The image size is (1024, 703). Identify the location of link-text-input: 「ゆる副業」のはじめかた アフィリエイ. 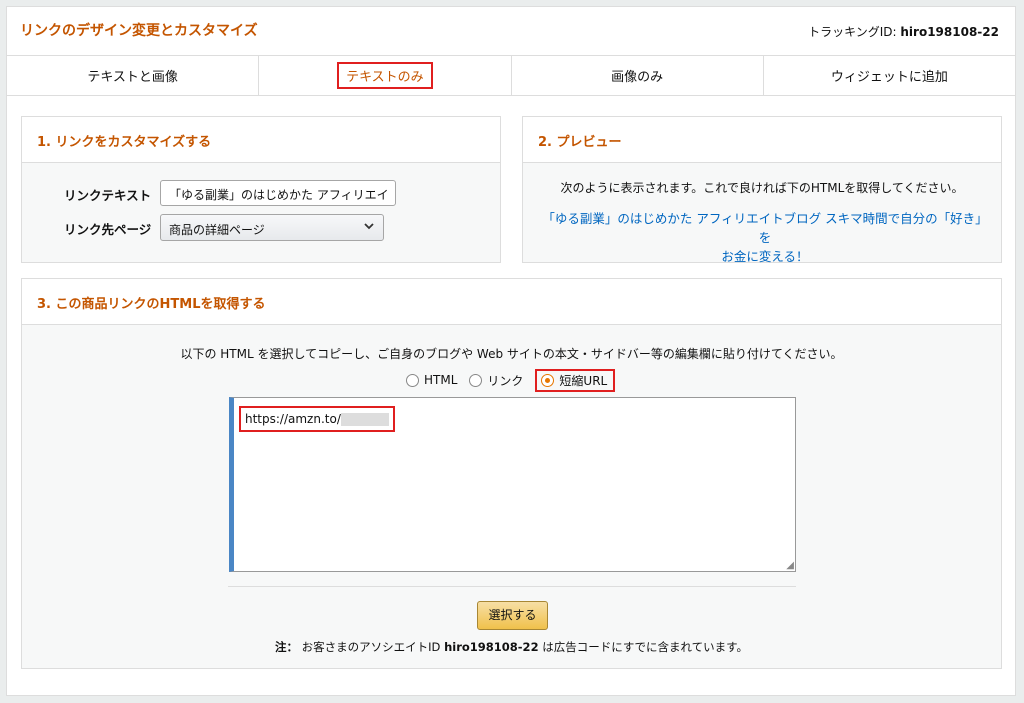
(278, 193).